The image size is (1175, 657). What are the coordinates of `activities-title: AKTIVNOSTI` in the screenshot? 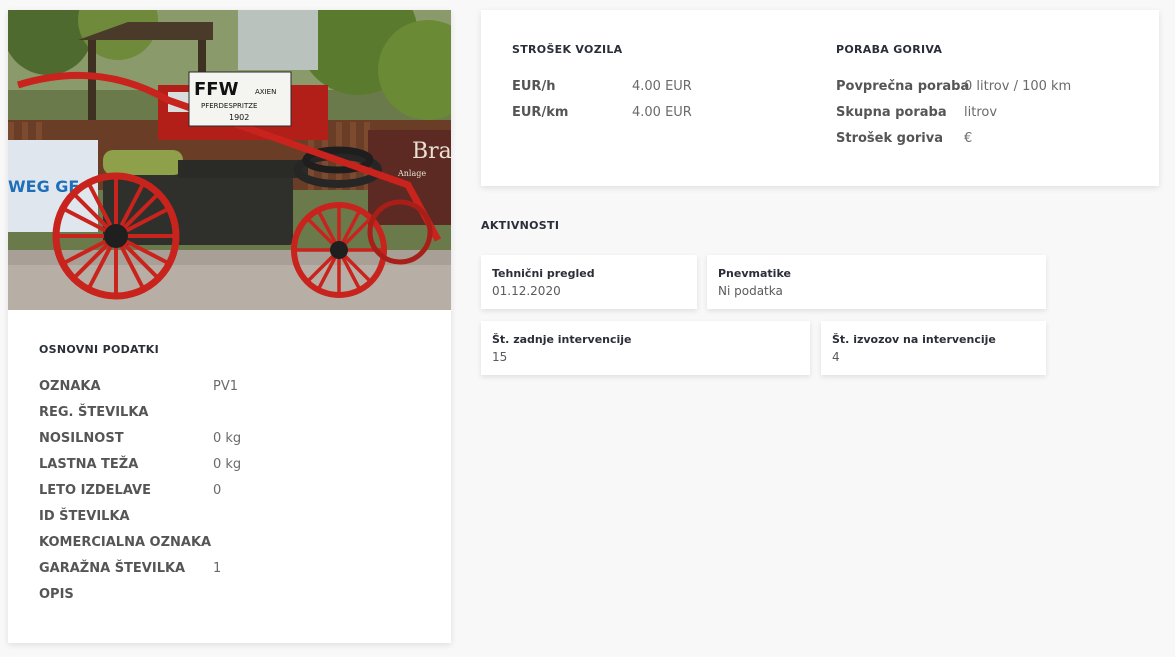 It's located at (520, 225).